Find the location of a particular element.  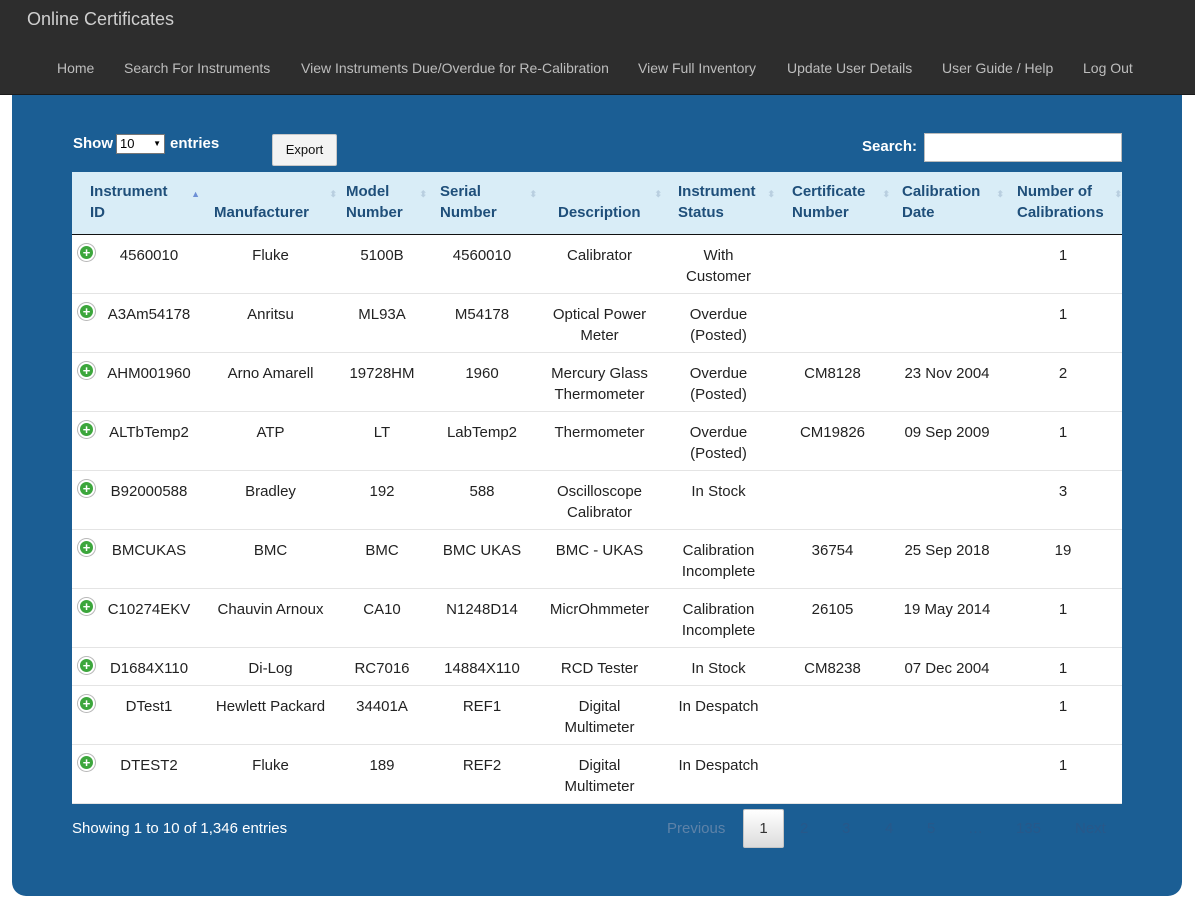

nav-search-instruments: Search For Instruments is located at coordinates (197, 68).